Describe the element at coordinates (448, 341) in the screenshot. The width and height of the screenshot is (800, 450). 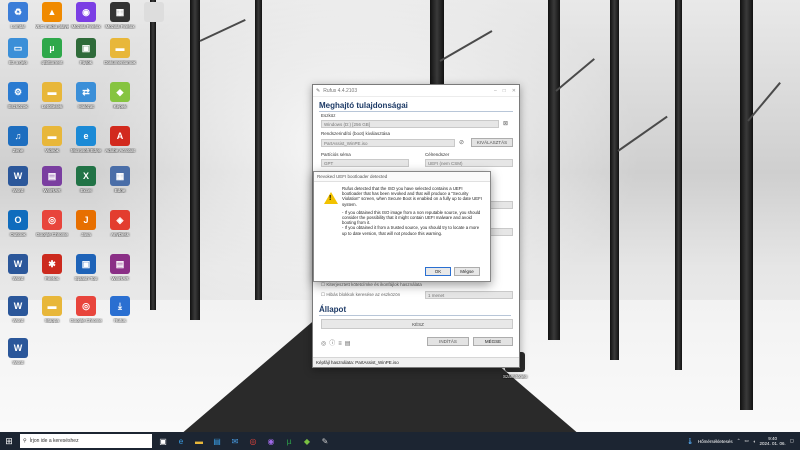
I see `start-button: INDÍTÁS` at that location.